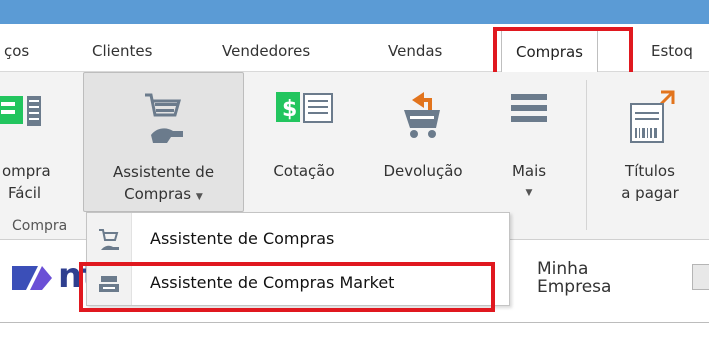 The width and height of the screenshot is (709, 337). What do you see at coordinates (266, 51) in the screenshot?
I see `tab-vendedores: Vendedores` at bounding box center [266, 51].